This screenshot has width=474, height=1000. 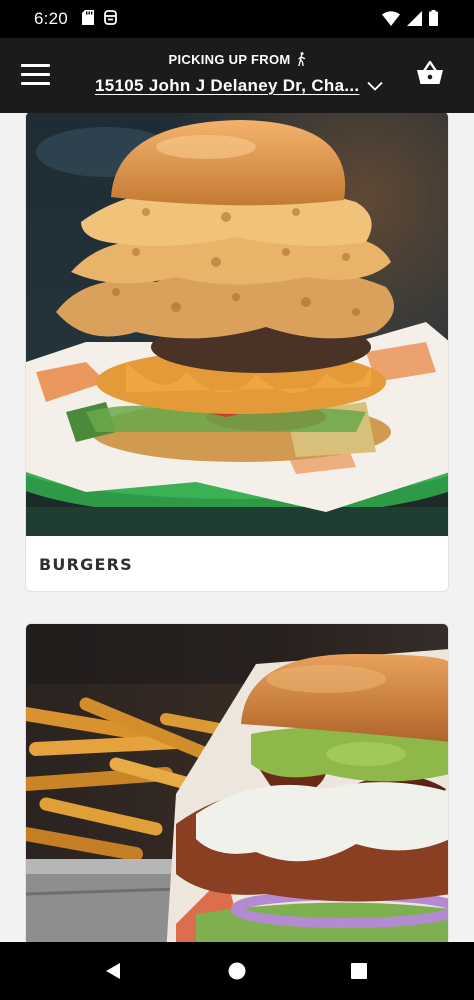 What do you see at coordinates (88, 20) in the screenshot?
I see `sd-card-icon` at bounding box center [88, 20].